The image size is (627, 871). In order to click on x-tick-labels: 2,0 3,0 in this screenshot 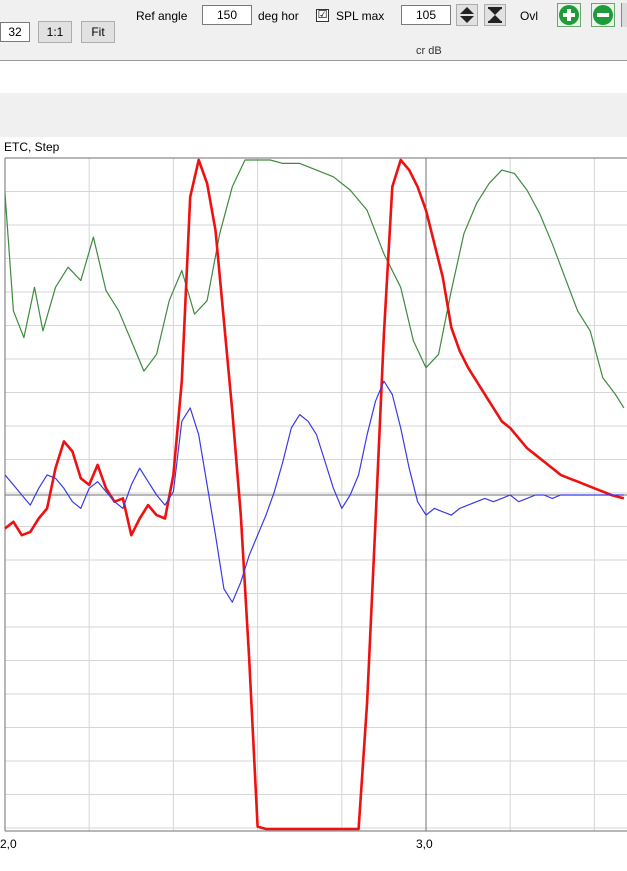, I will do `click(216, 844)`.